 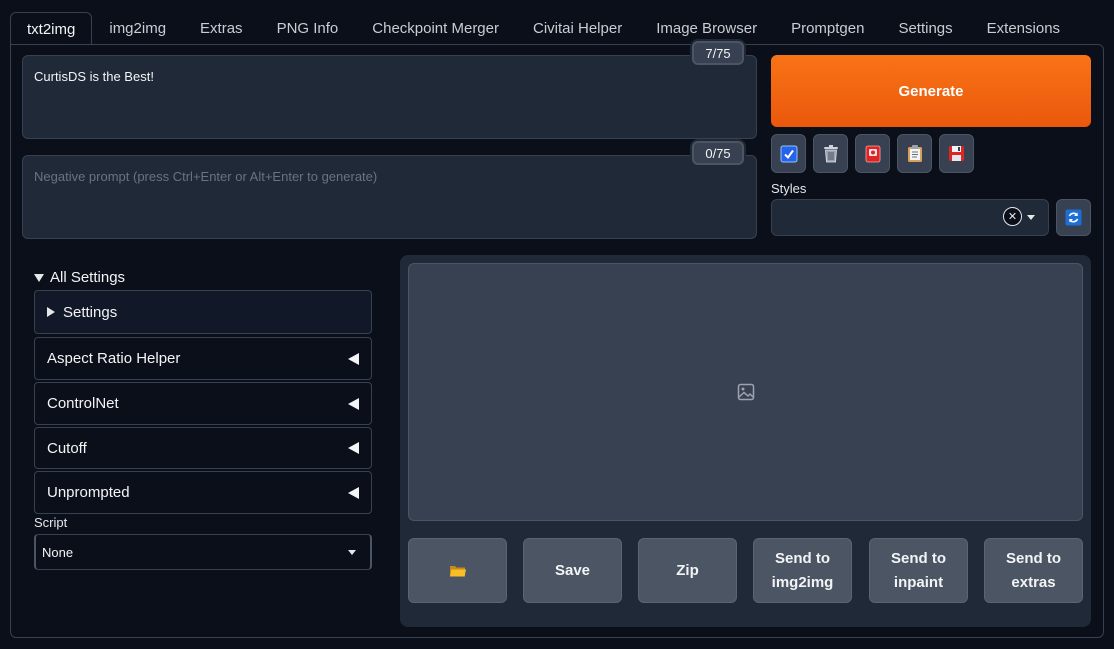 I want to click on clear-prompt-button, so click(x=830, y=153).